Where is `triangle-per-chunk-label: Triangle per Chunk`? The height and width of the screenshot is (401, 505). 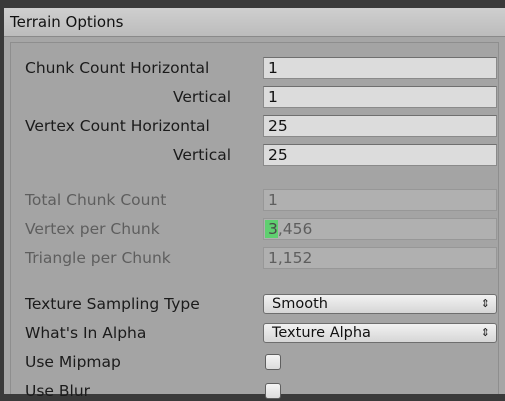 triangle-per-chunk-label: Triangle per Chunk is located at coordinates (98, 258).